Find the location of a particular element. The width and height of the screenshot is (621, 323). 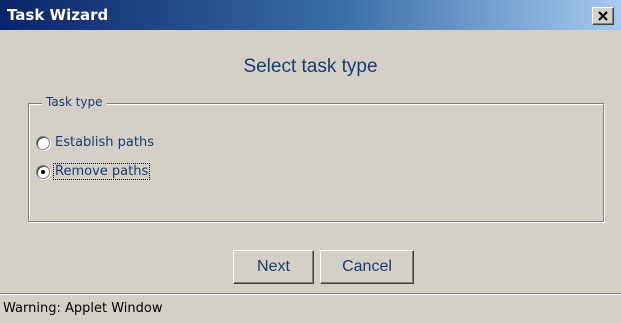

close-icon is located at coordinates (603, 16).